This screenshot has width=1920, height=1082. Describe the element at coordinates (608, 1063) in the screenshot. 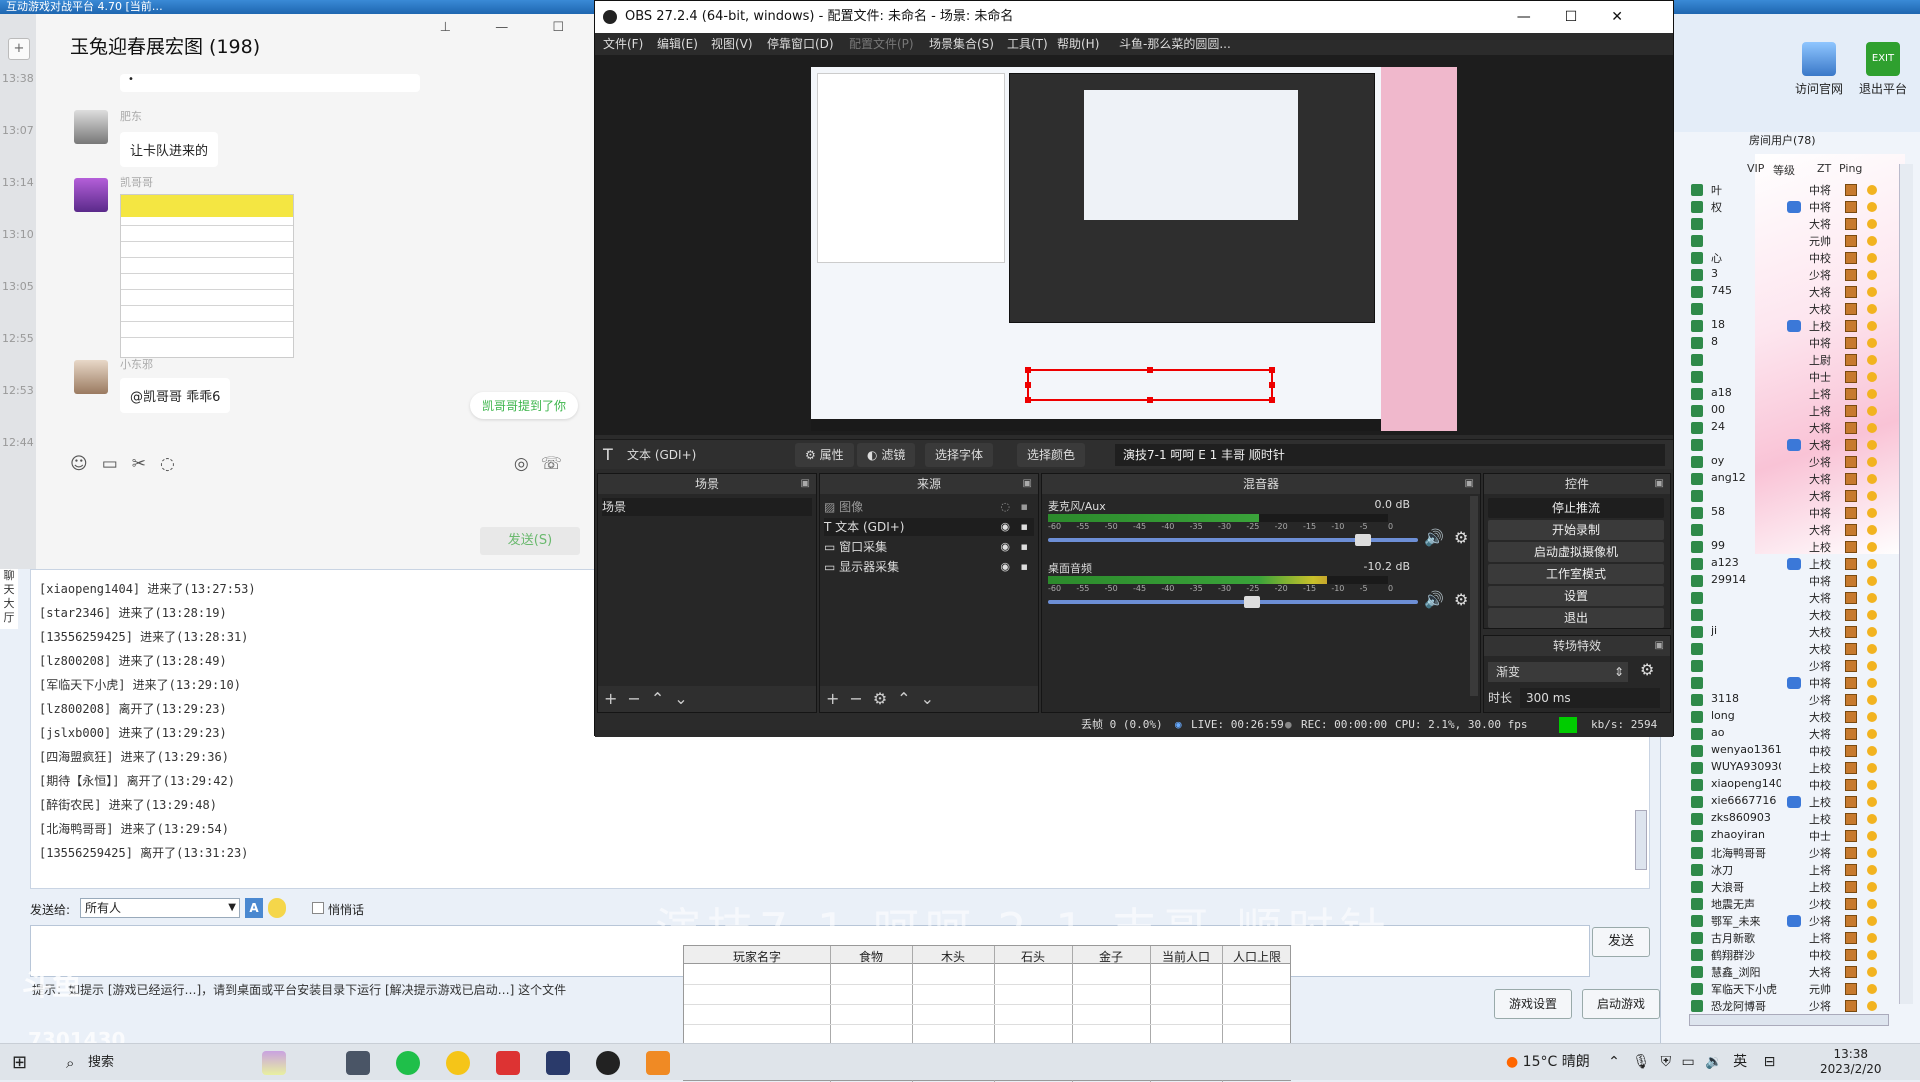

I see `obs-taskbar-icon` at that location.